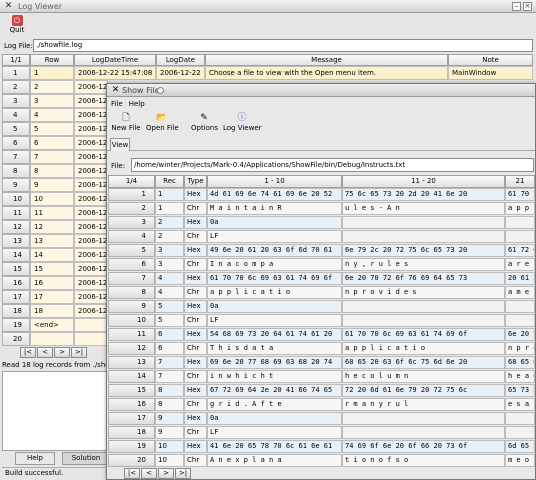 The height and width of the screenshot is (480, 536). I want to click on logdatetime-cell, so click(91, 339).